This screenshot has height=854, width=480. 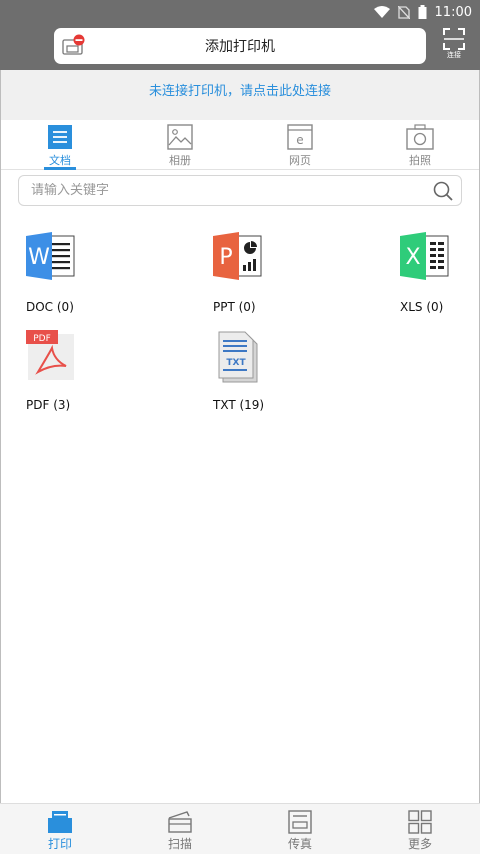 I want to click on clock: 11:00, so click(x=453, y=12).